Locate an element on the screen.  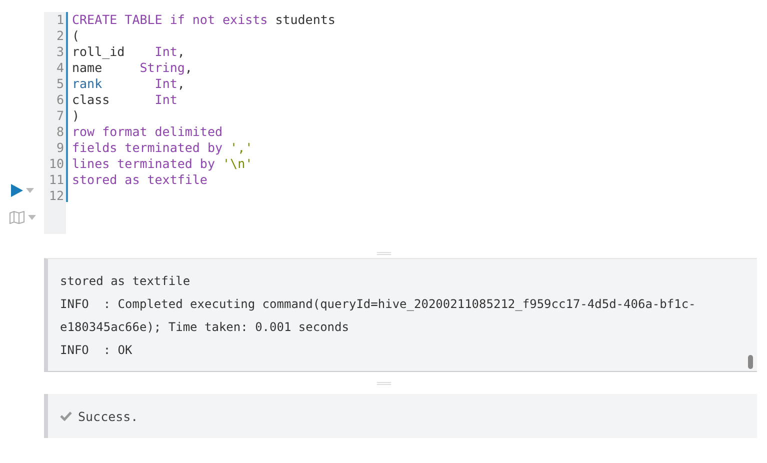
scrollbar-thumb is located at coordinates (750, 362).